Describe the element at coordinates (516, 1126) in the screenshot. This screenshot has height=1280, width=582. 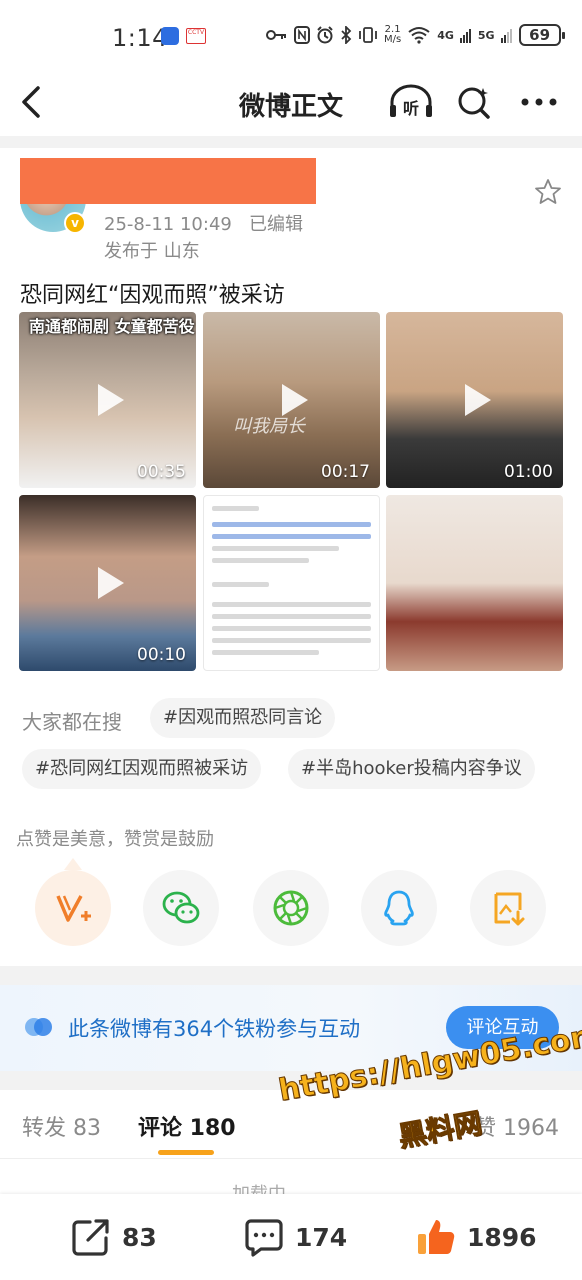
I see `tab-like: 赞 1964` at that location.